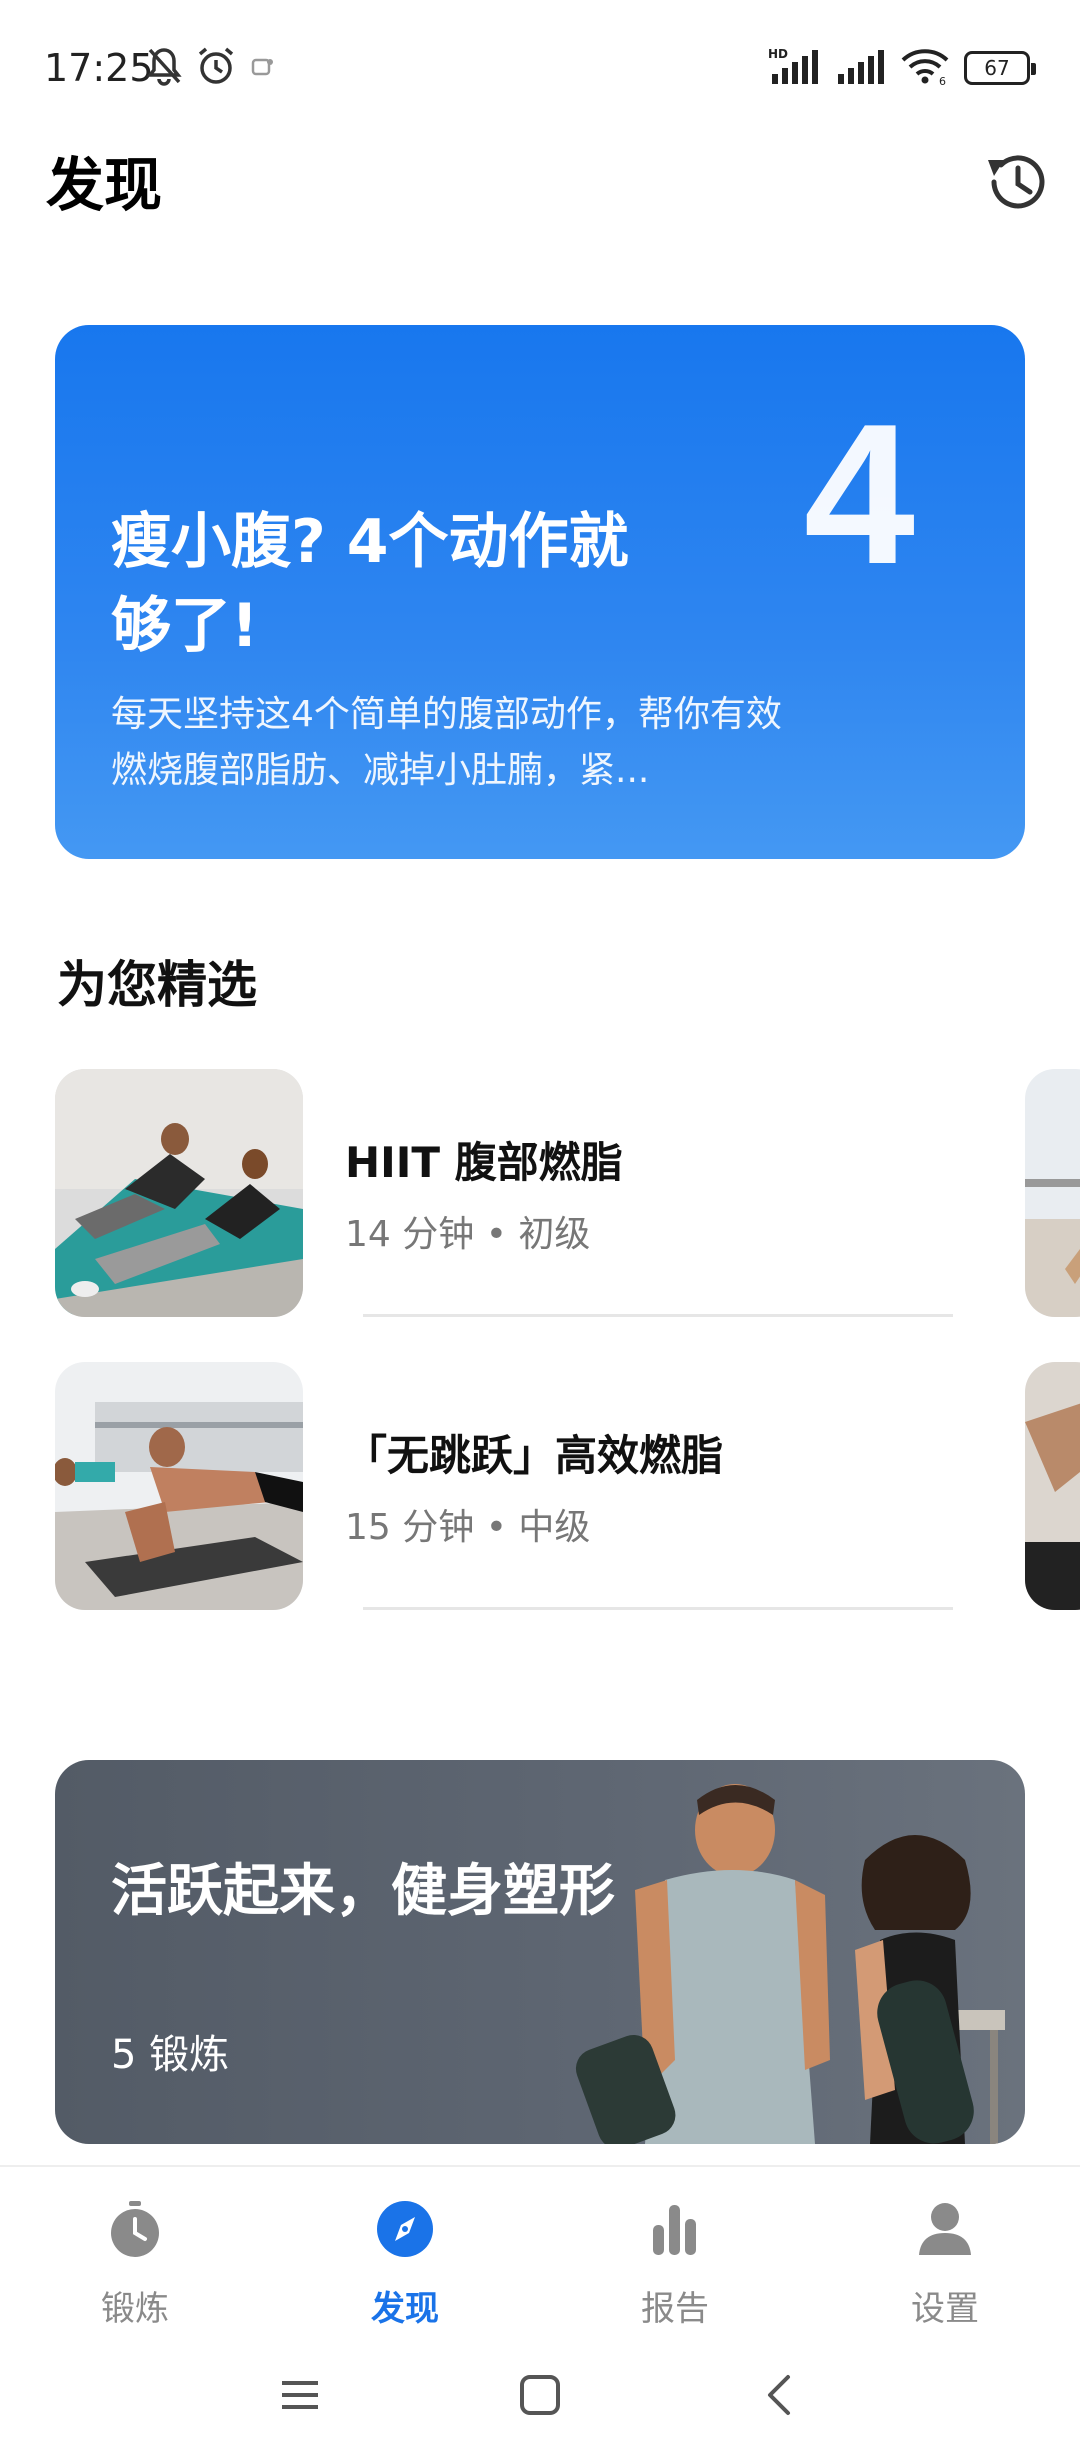  What do you see at coordinates (790, 1964) in the screenshot?
I see `promo-image` at bounding box center [790, 1964].